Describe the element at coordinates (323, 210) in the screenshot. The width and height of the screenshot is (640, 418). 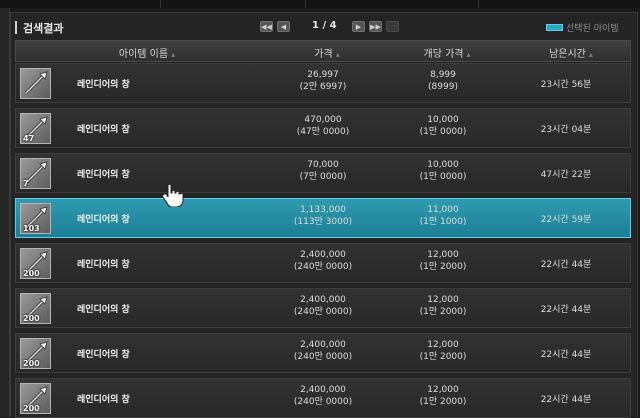
I see `price-value: 1,133,000` at that location.